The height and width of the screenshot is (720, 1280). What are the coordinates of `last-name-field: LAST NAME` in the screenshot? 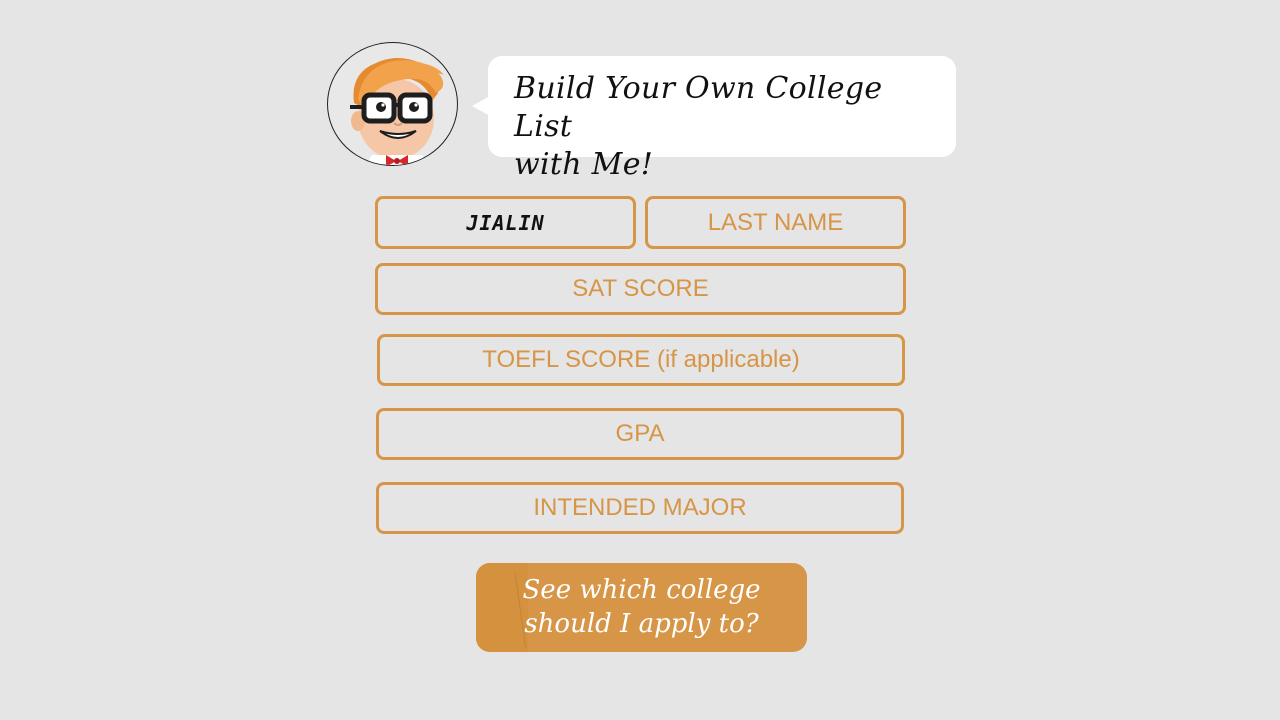 It's located at (775, 222).